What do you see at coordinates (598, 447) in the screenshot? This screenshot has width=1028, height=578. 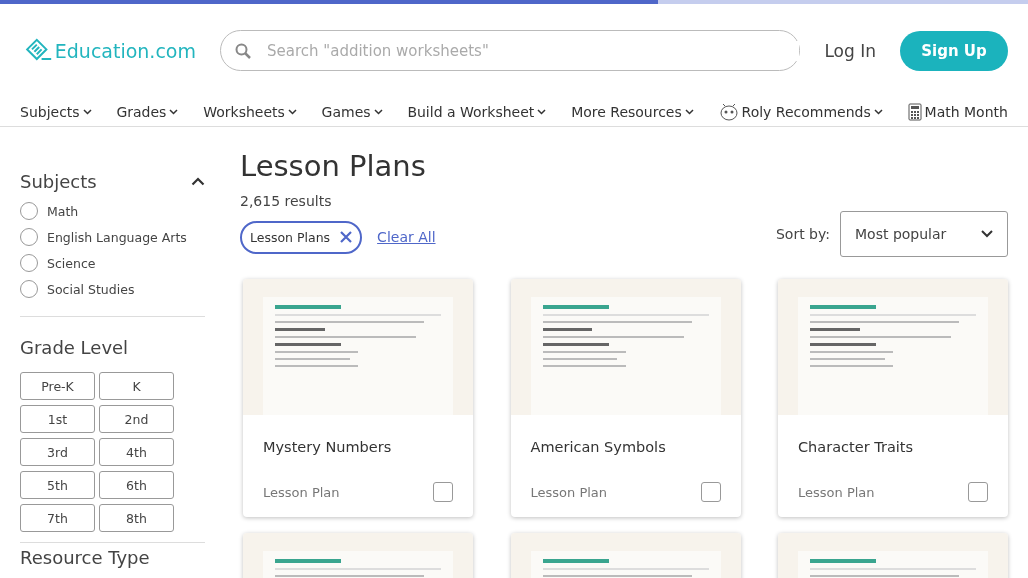 I see `card-title: American Symbols` at bounding box center [598, 447].